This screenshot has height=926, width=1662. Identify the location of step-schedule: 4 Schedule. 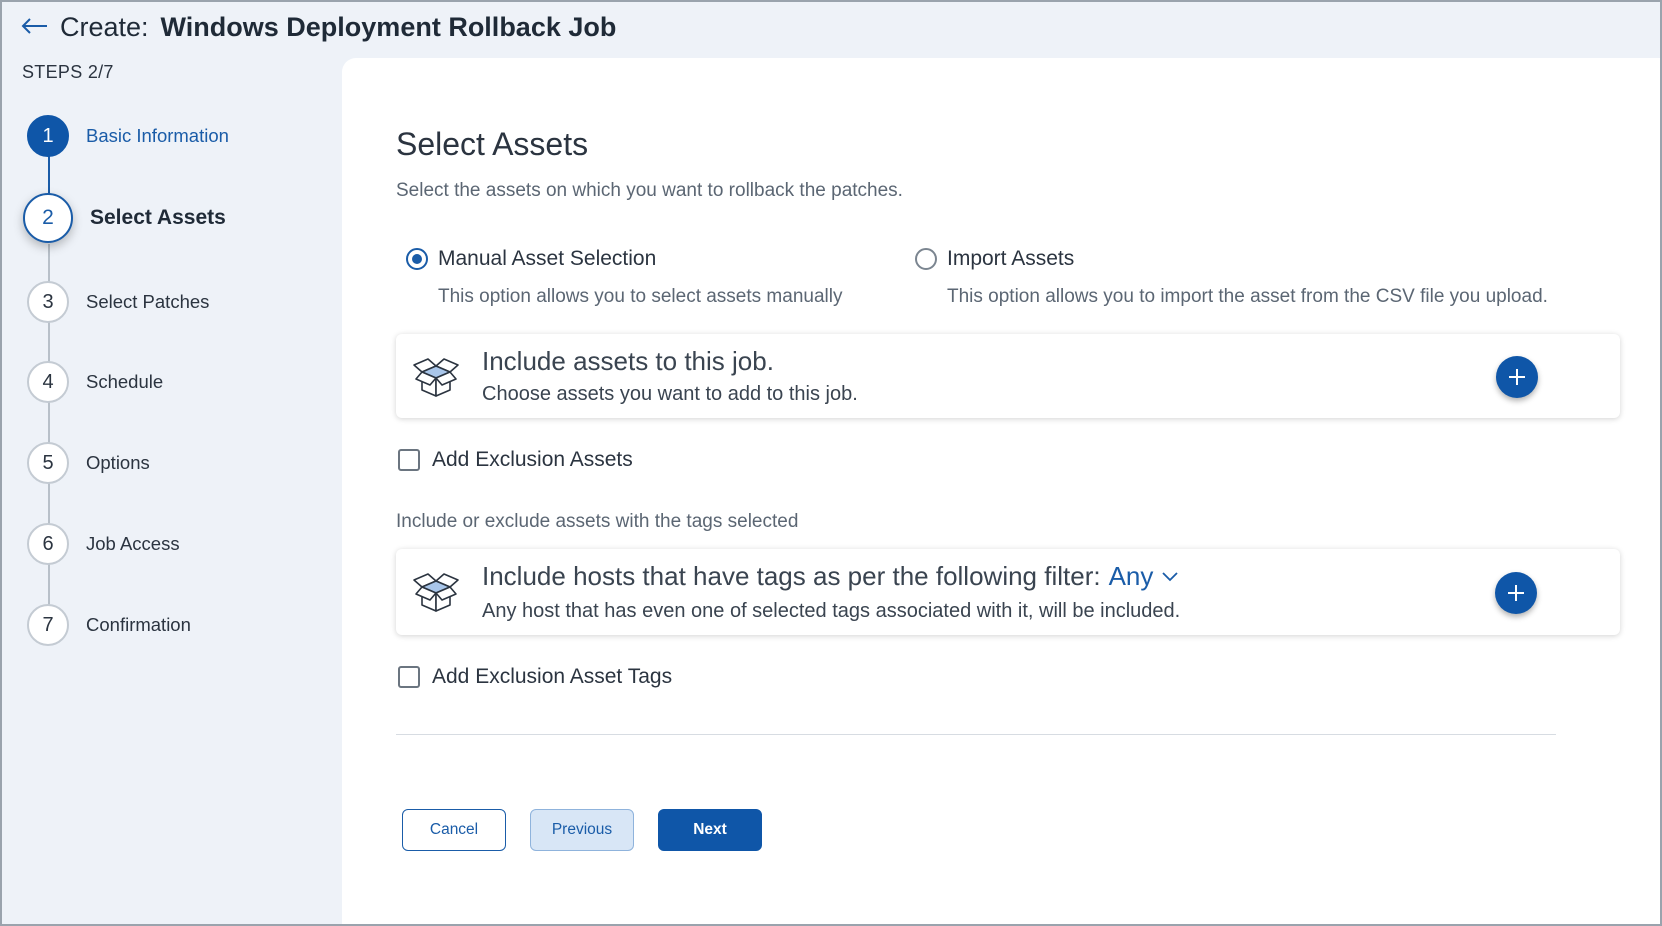
(95, 382).